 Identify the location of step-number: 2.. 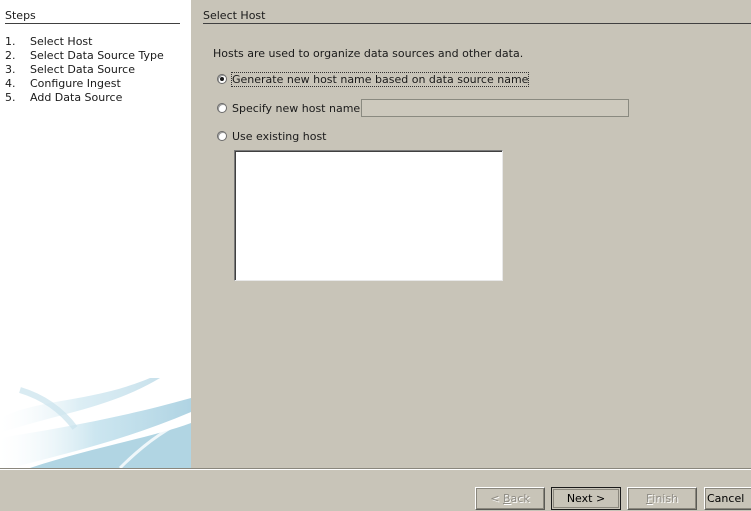
(10, 55).